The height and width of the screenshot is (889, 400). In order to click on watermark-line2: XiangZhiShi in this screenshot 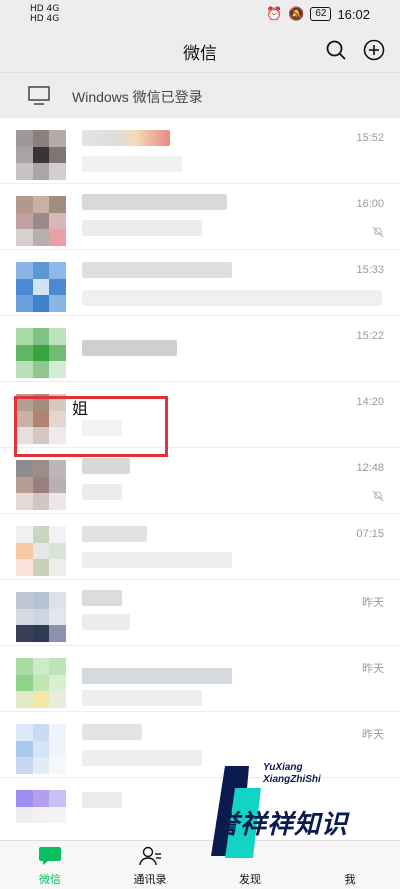, I will do `click(292, 779)`.